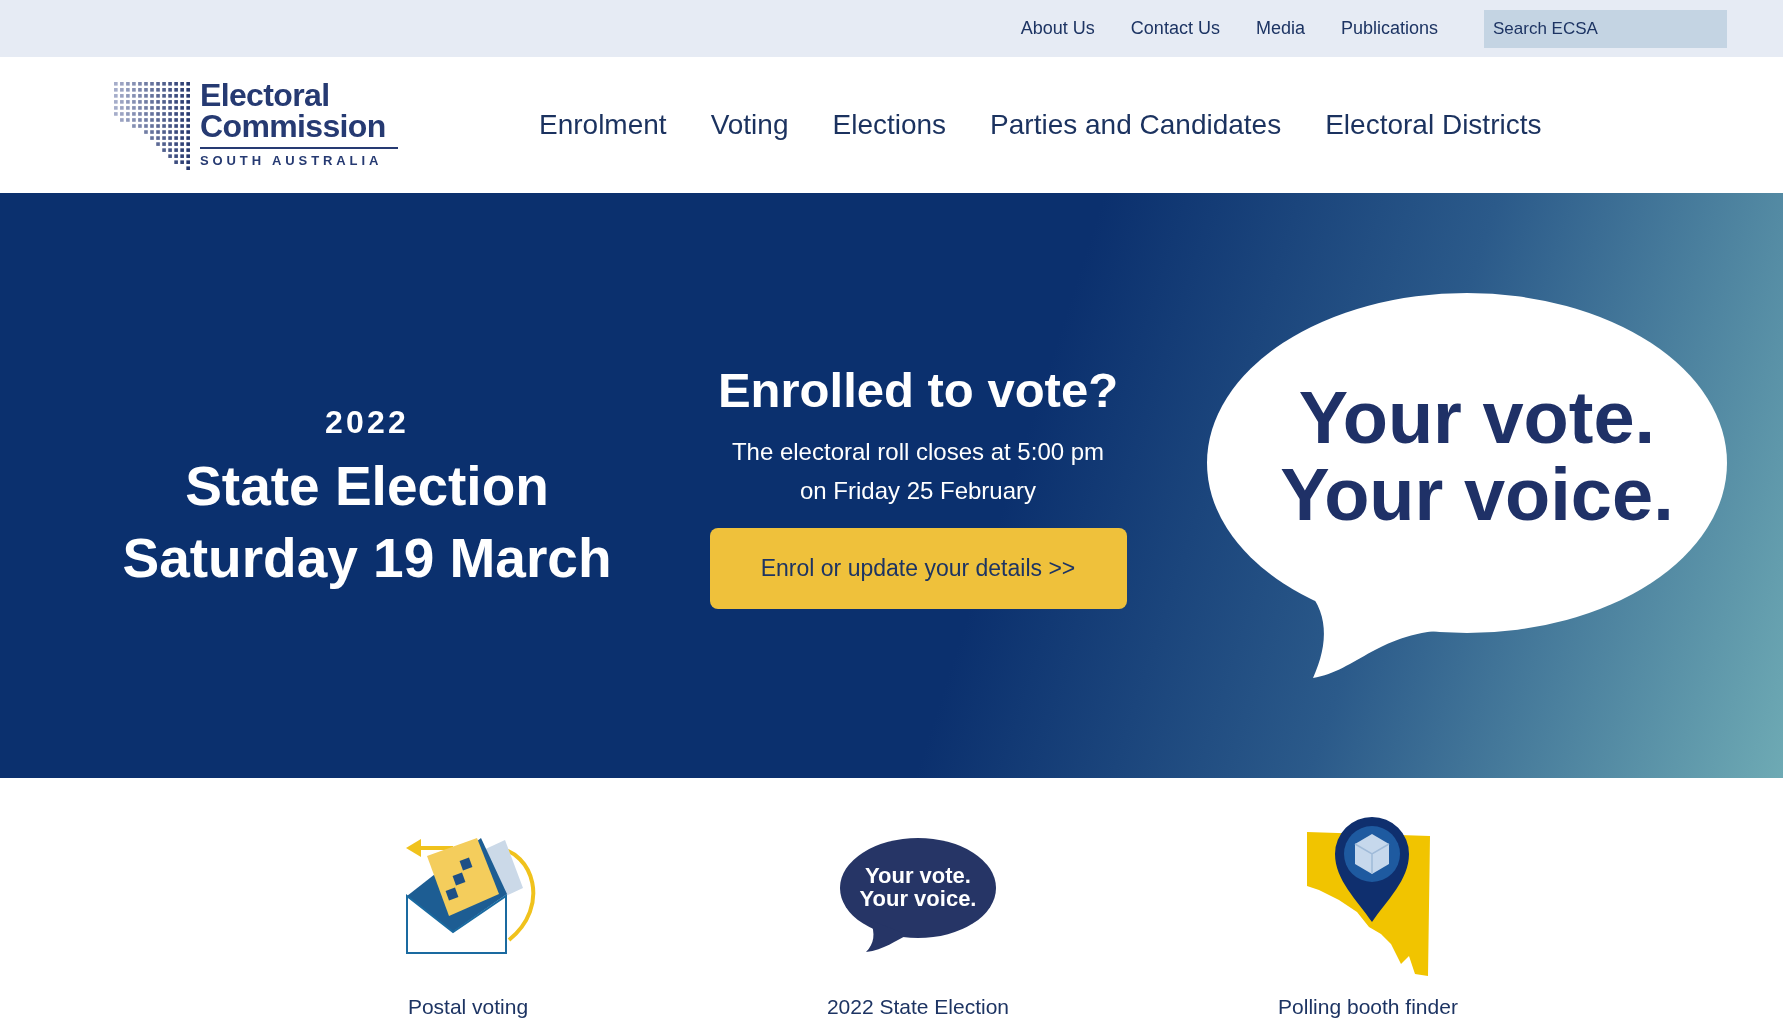  What do you see at coordinates (1368, 1007) in the screenshot?
I see `quick-link: Polling booth finder` at bounding box center [1368, 1007].